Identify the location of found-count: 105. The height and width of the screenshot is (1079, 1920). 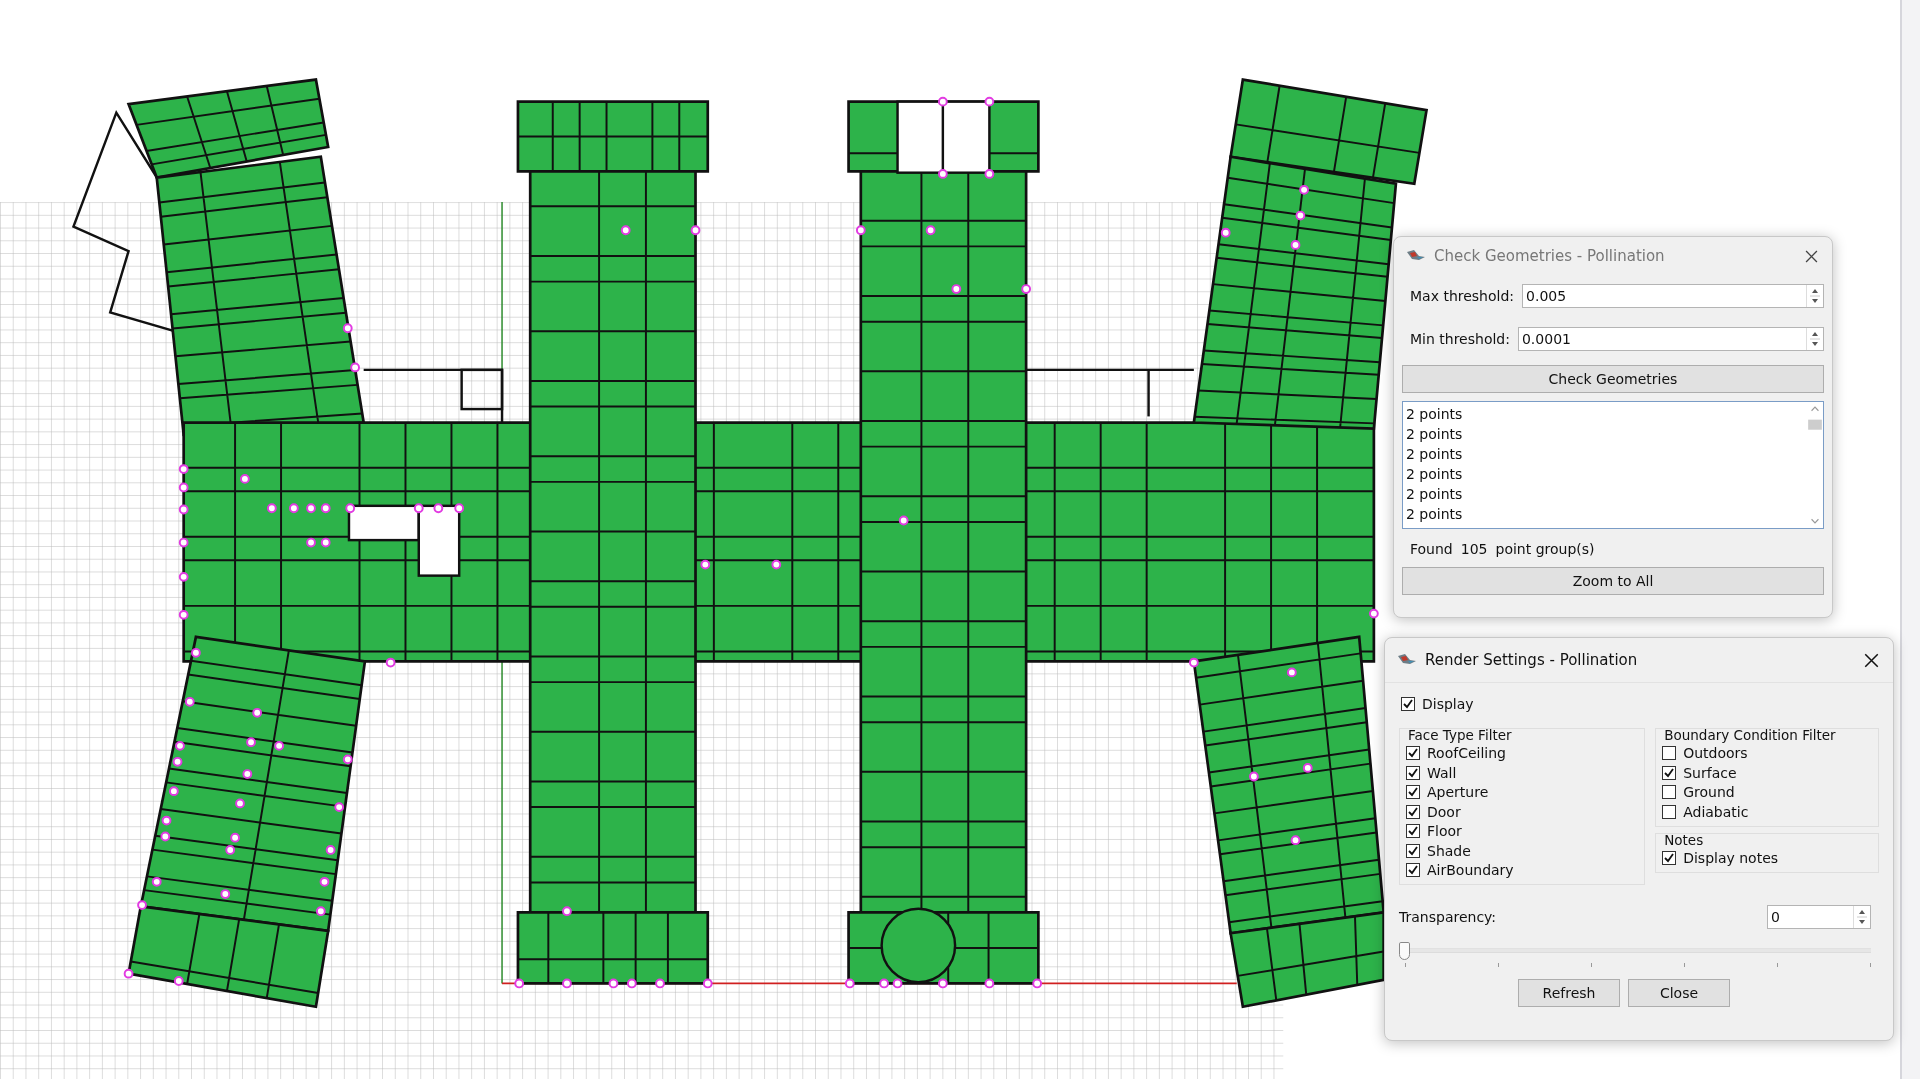
(1474, 549).